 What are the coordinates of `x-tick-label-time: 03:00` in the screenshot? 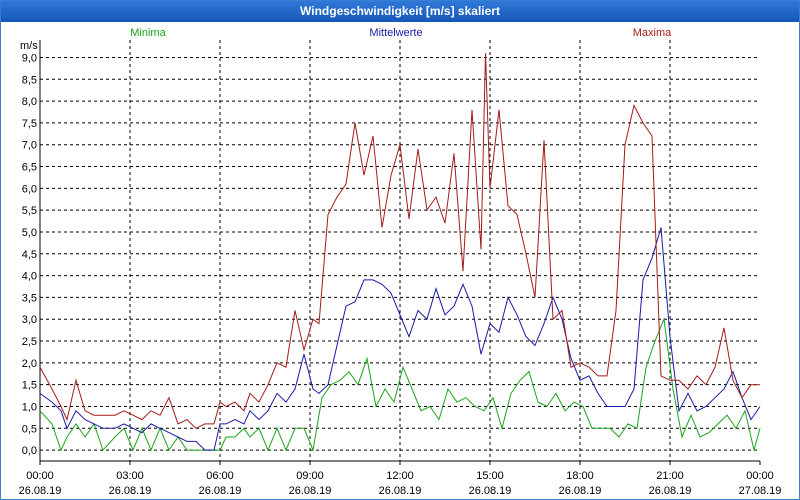 It's located at (130, 476).